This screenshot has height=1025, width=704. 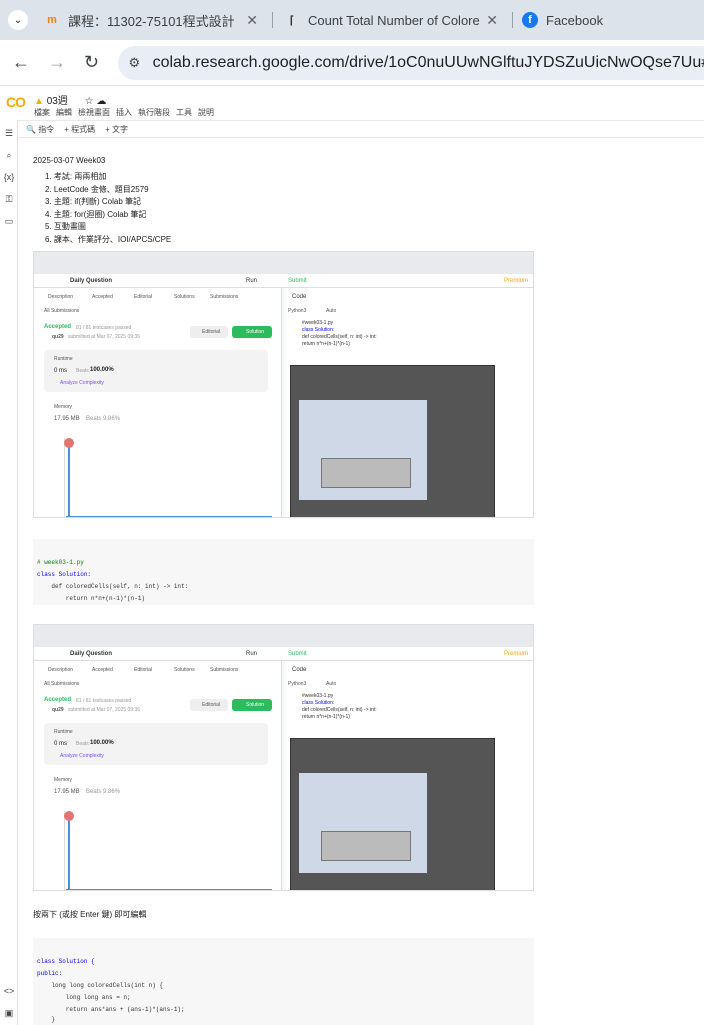 I want to click on back-icon: ←, so click(x=21, y=62).